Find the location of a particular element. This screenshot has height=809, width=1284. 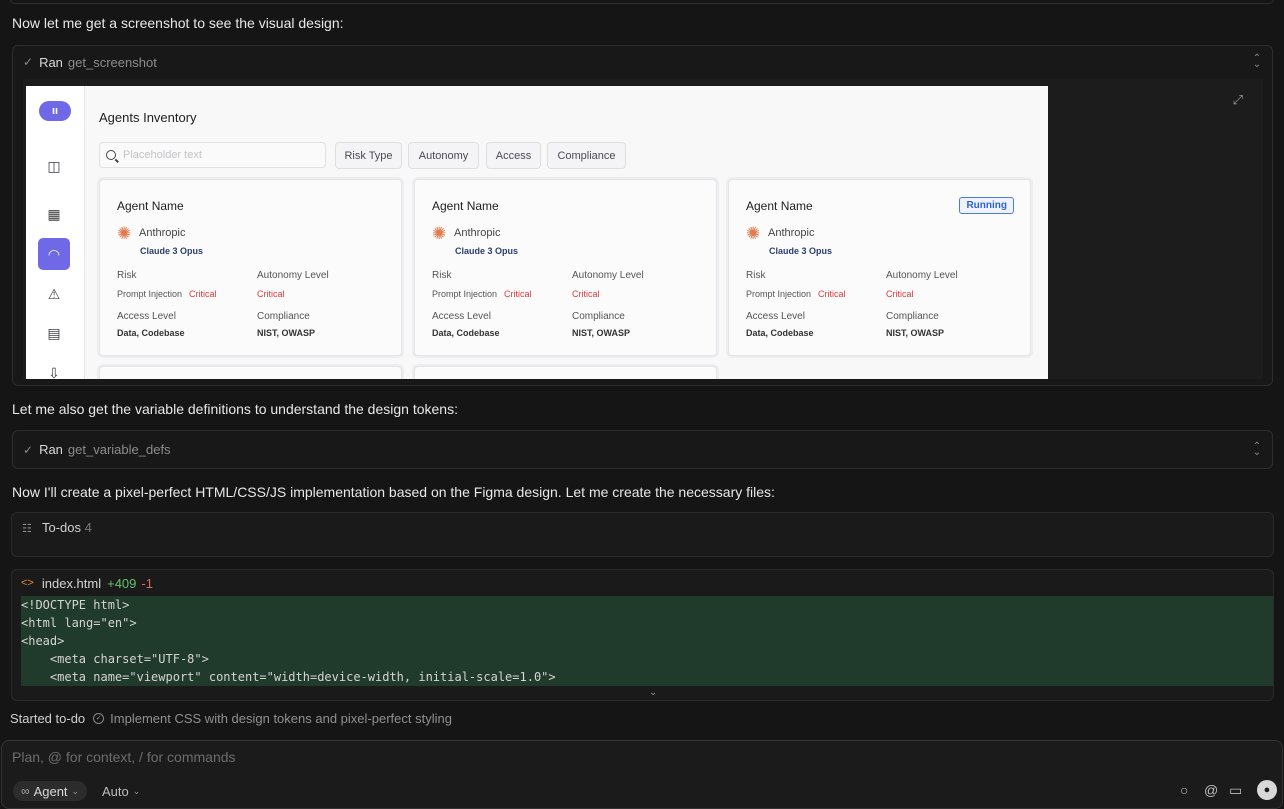

infinity-icon: ∞ is located at coordinates (25, 791).